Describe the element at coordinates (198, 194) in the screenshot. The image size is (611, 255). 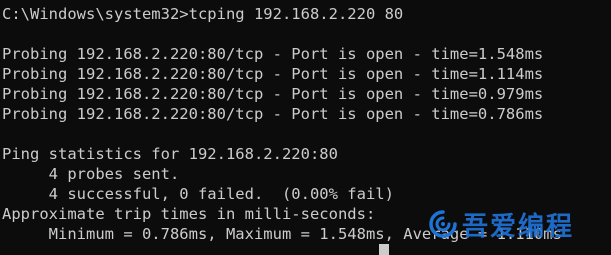
I see `probes-result-line: 4 successful, 0 failed. (0.00% fail)` at that location.